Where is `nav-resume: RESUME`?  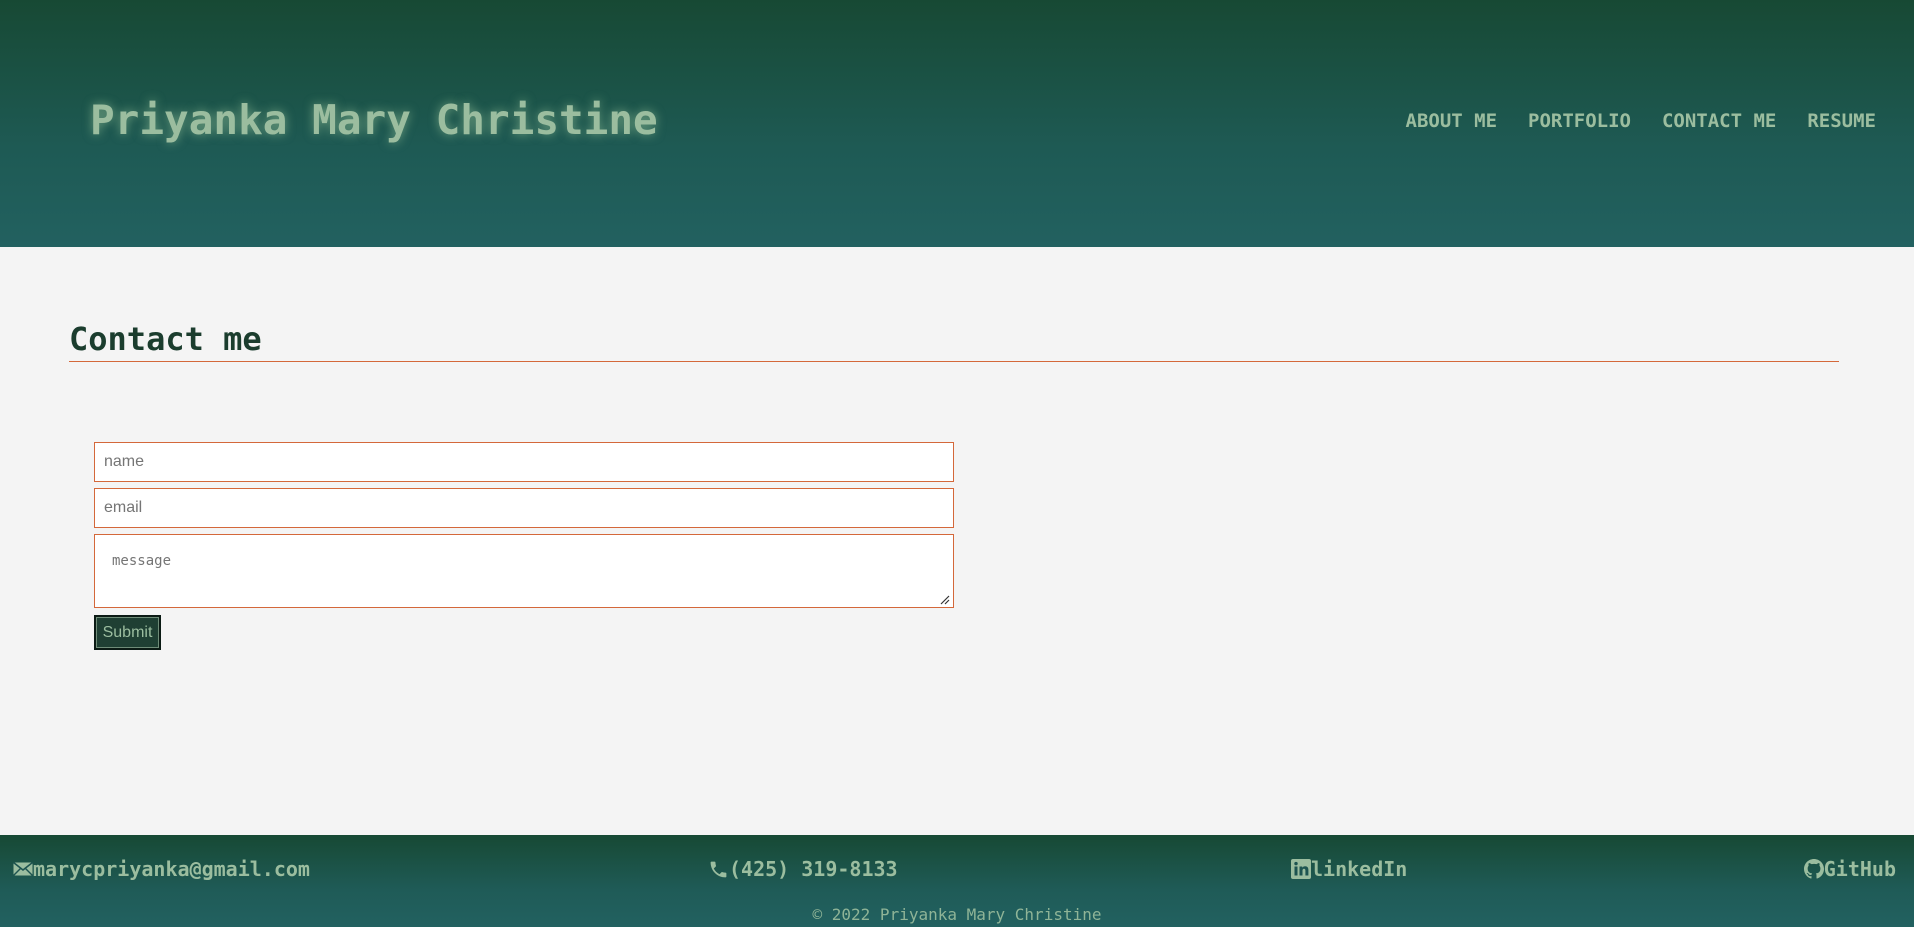 nav-resume: RESUME is located at coordinates (1841, 121).